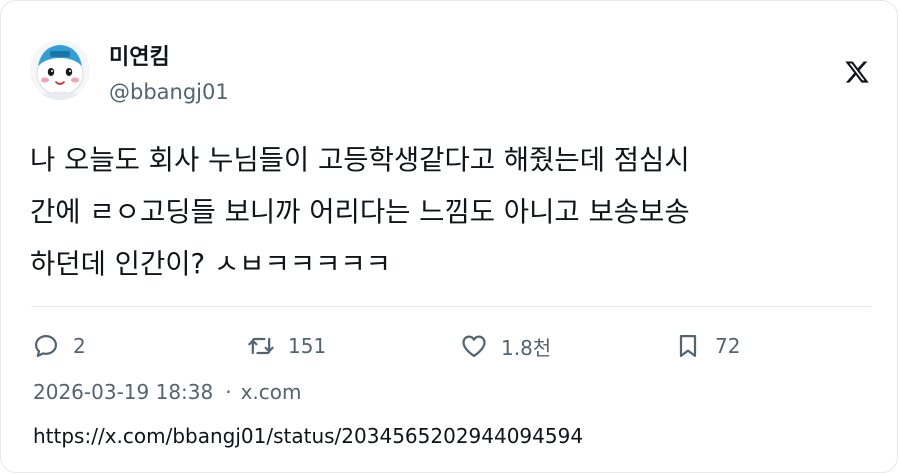 This screenshot has width=900, height=475. Describe the element at coordinates (857, 72) in the screenshot. I see `x-logo-icon` at that location.